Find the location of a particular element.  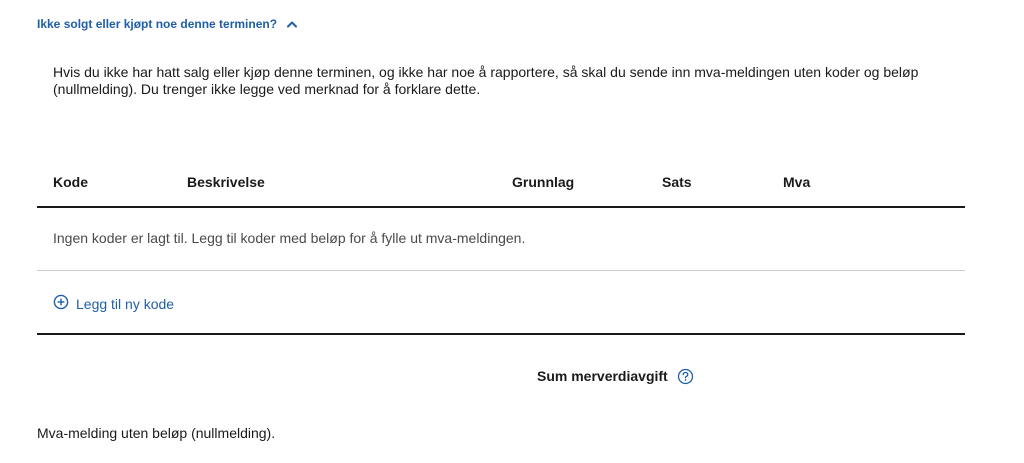

sum-row: Sum merverdiavgift is located at coordinates (615, 376).